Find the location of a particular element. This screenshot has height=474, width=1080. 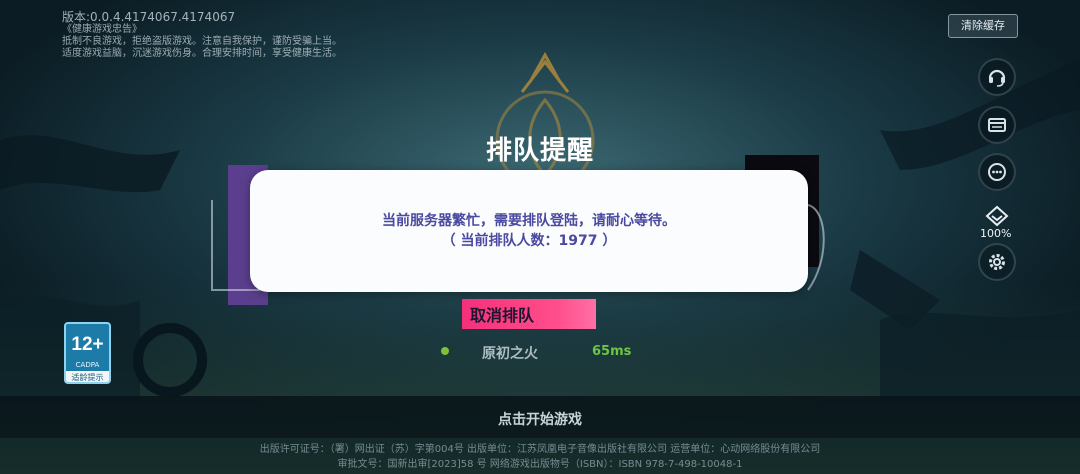

clear-cache-button: 清除缓存 is located at coordinates (983, 26).